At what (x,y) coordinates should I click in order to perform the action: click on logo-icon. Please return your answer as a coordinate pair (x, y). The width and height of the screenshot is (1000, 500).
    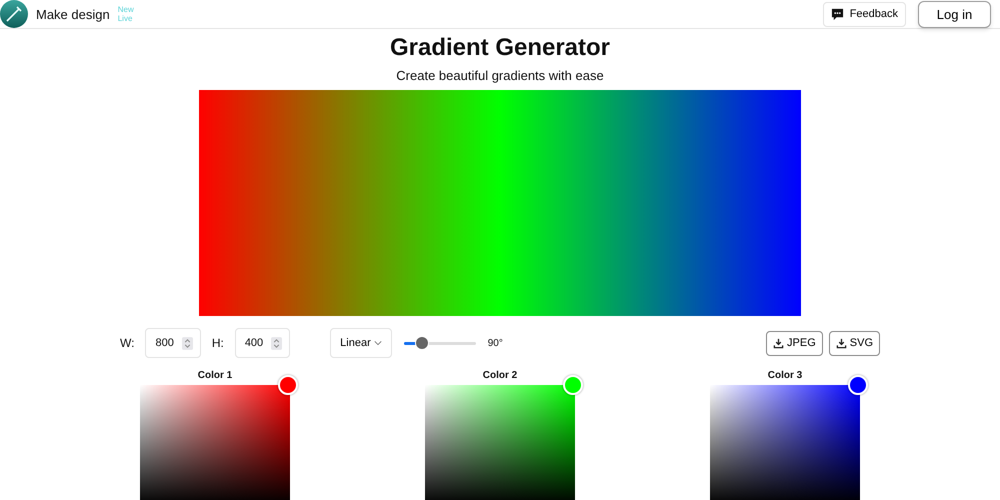
    Looking at the image, I should click on (14, 14).